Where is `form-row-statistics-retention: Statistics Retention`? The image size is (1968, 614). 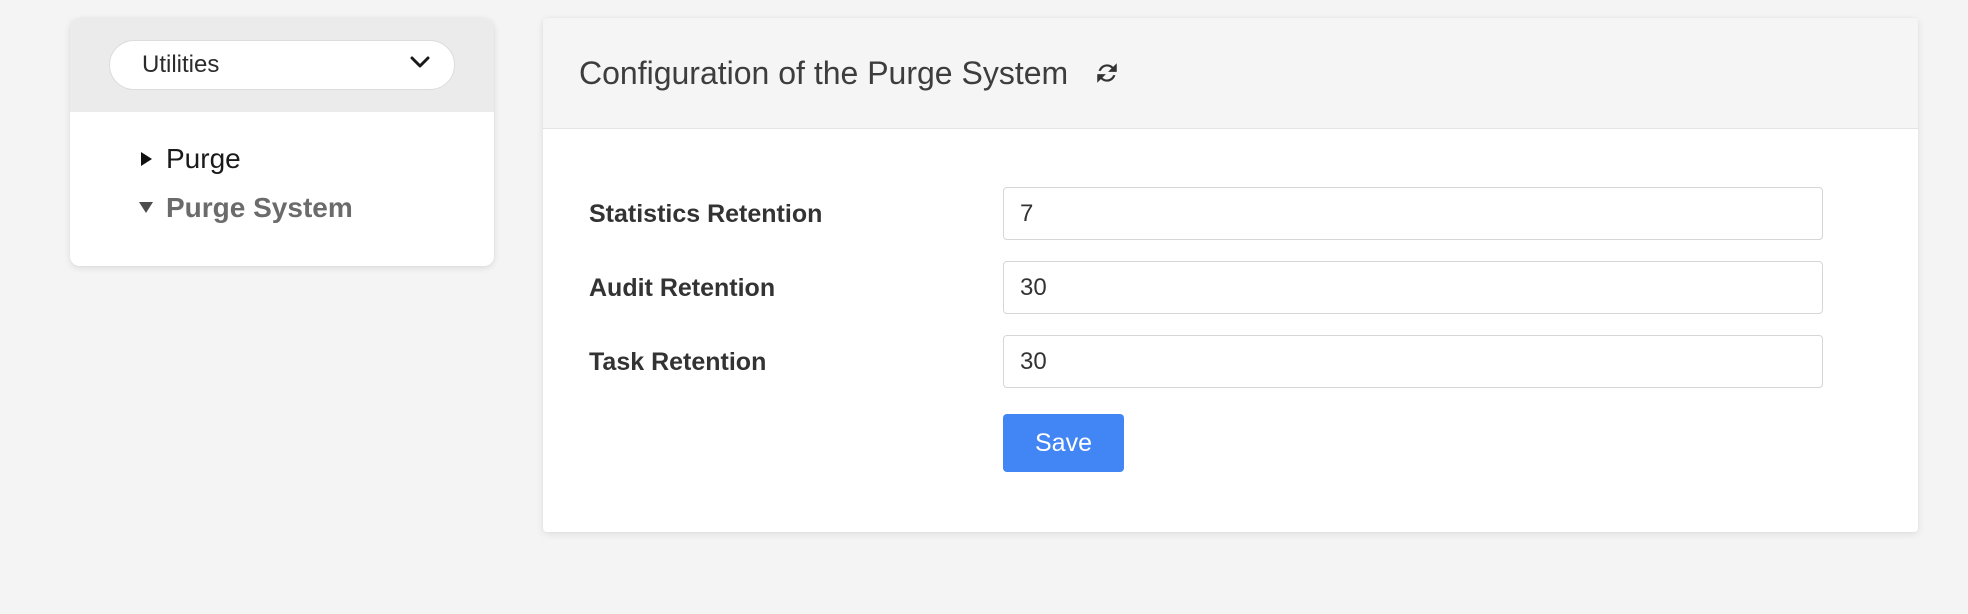 form-row-statistics-retention: Statistics Retention is located at coordinates (1230, 213).